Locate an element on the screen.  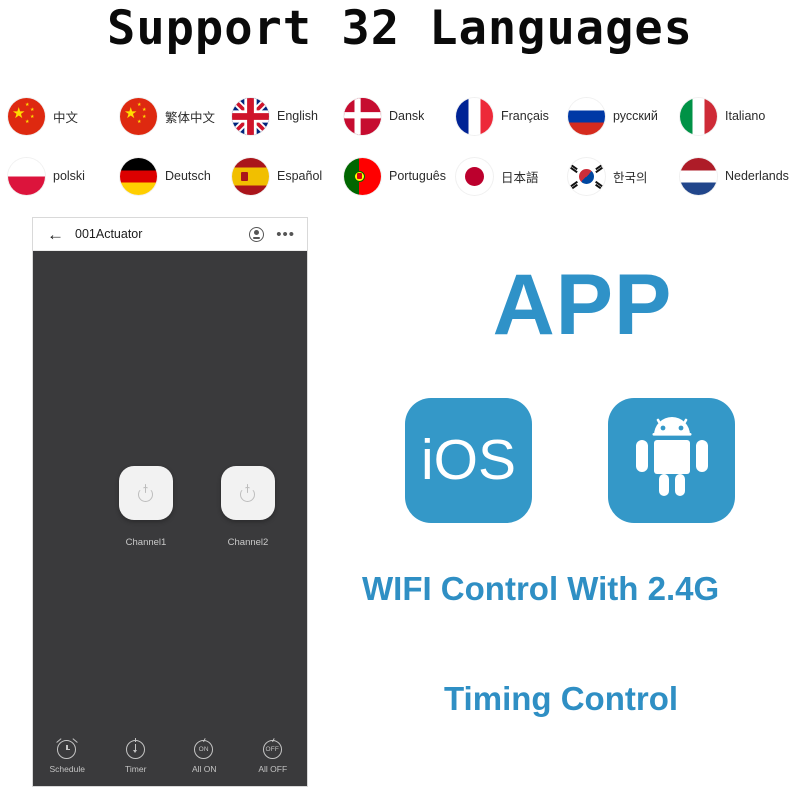
platform-badges: iOS is located at coordinates (570, 460).